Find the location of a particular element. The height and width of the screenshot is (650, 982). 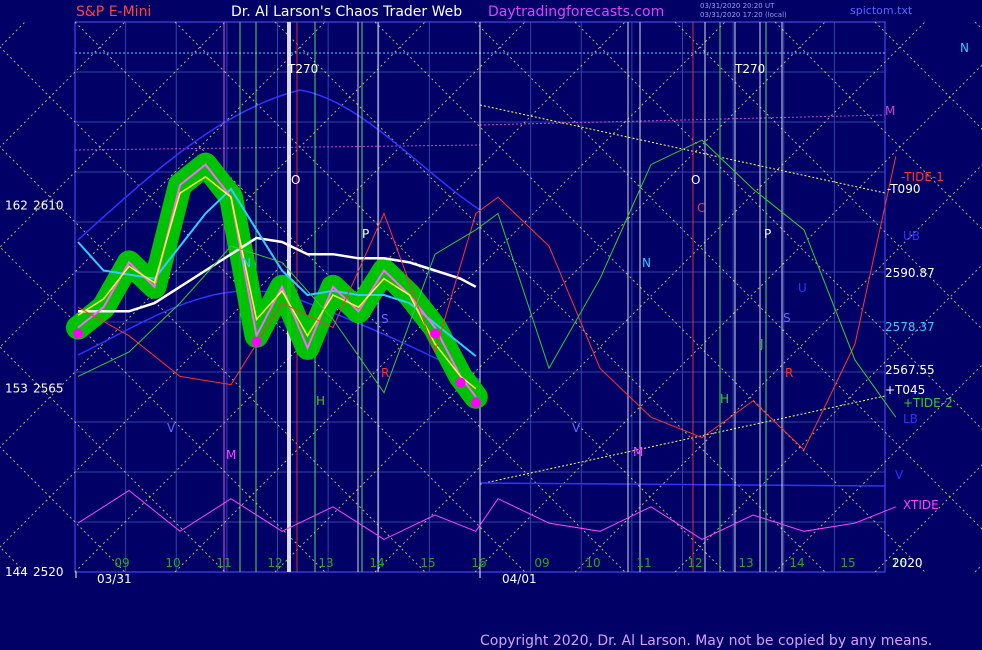

y-tick-price: 2565 is located at coordinates (48, 389).